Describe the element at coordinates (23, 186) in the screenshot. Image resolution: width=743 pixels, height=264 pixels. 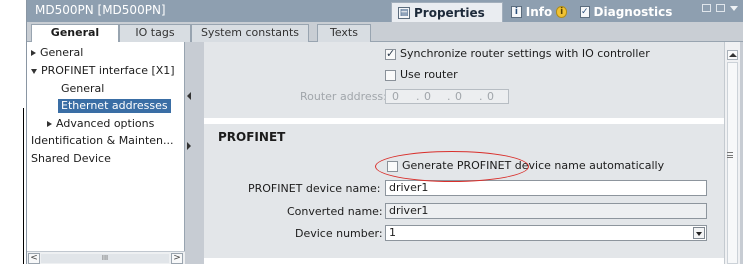
I see `divider-line` at that location.